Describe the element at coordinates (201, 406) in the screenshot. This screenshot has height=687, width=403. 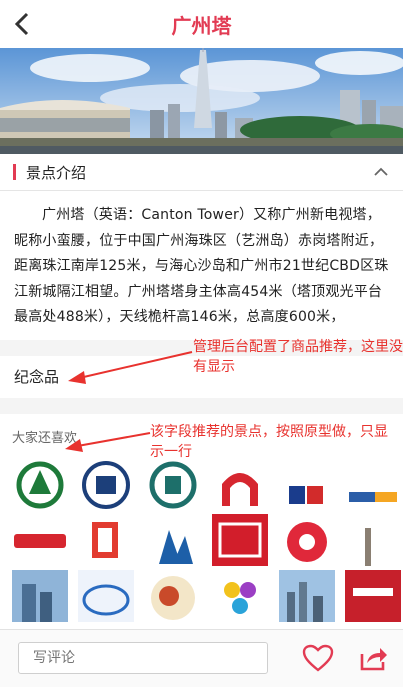
I see `divider` at that location.